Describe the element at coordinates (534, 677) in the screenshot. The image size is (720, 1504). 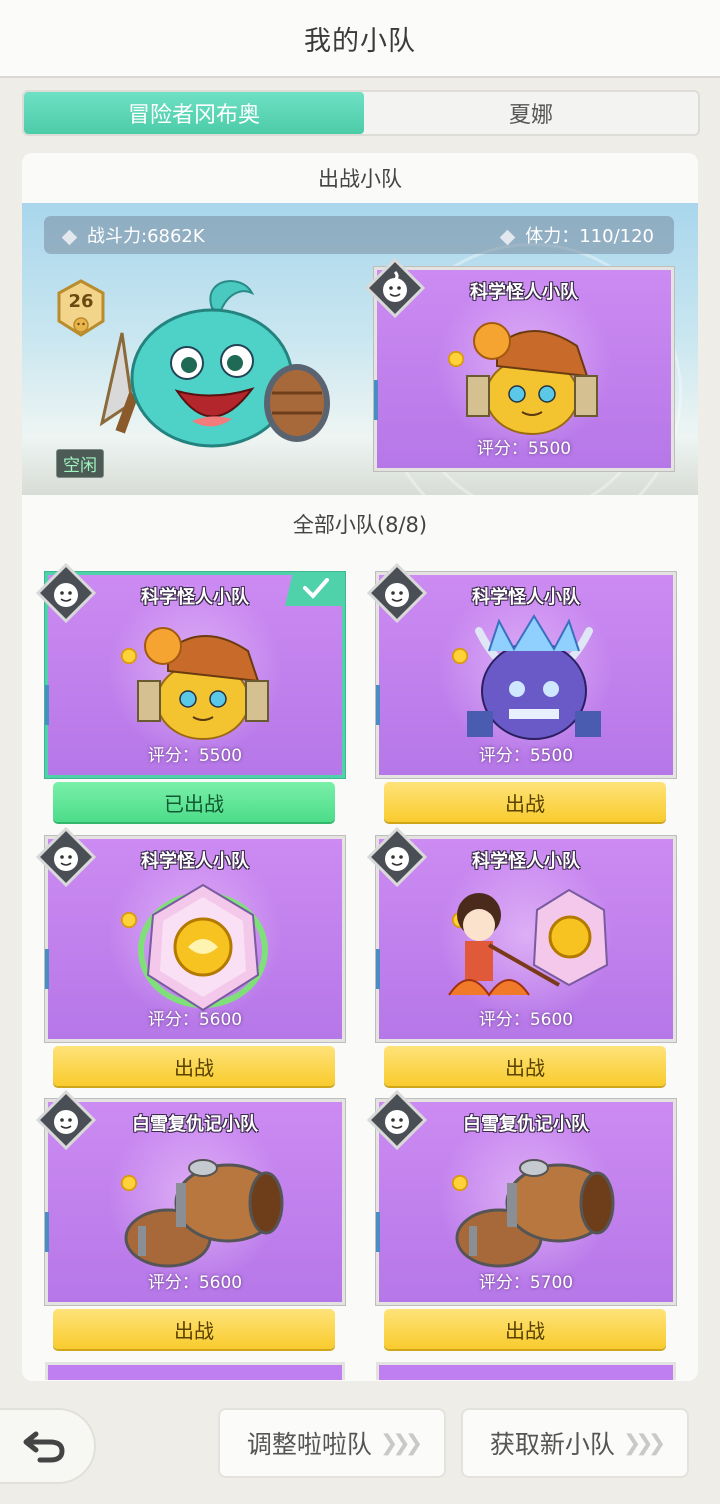
I see `ice-demon-art` at that location.